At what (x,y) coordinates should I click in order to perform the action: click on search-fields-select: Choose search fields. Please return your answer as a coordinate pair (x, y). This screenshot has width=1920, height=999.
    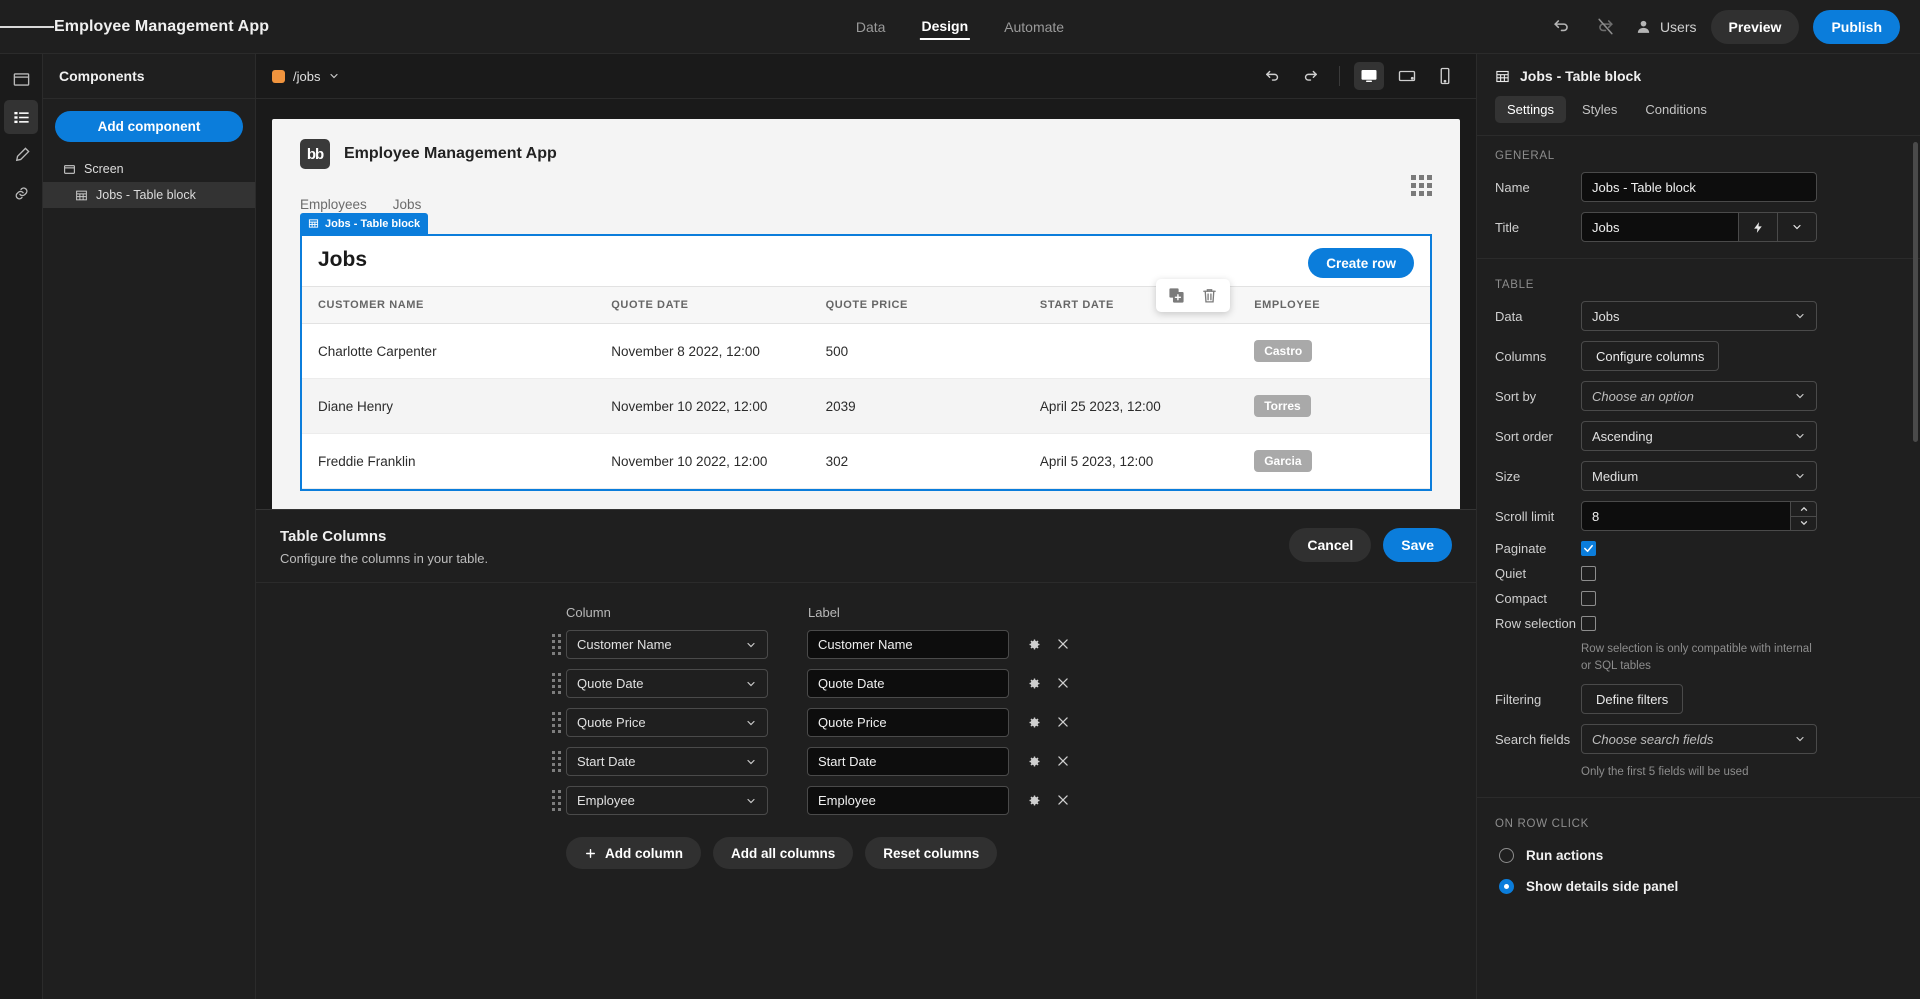
    Looking at the image, I should click on (1699, 739).